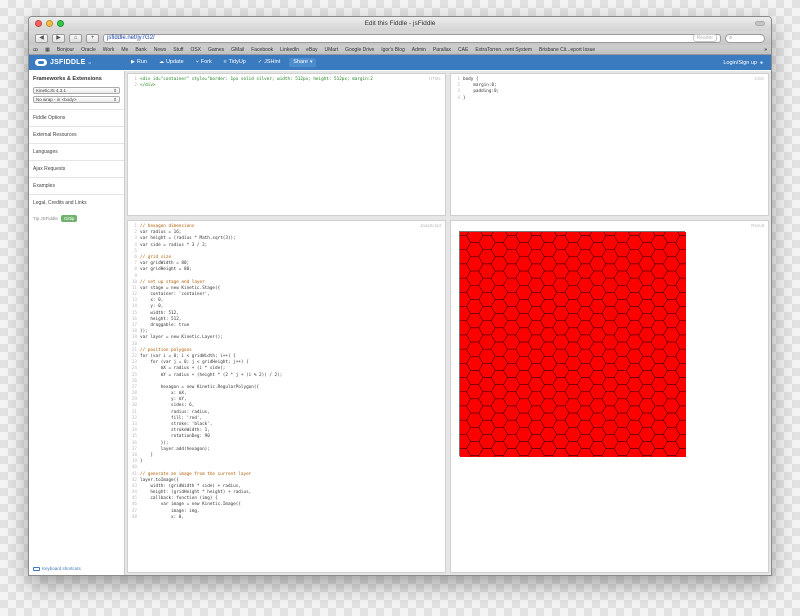 The image size is (800, 616). Describe the element at coordinates (745, 38) in the screenshot. I see `search-input: ⌕` at that location.